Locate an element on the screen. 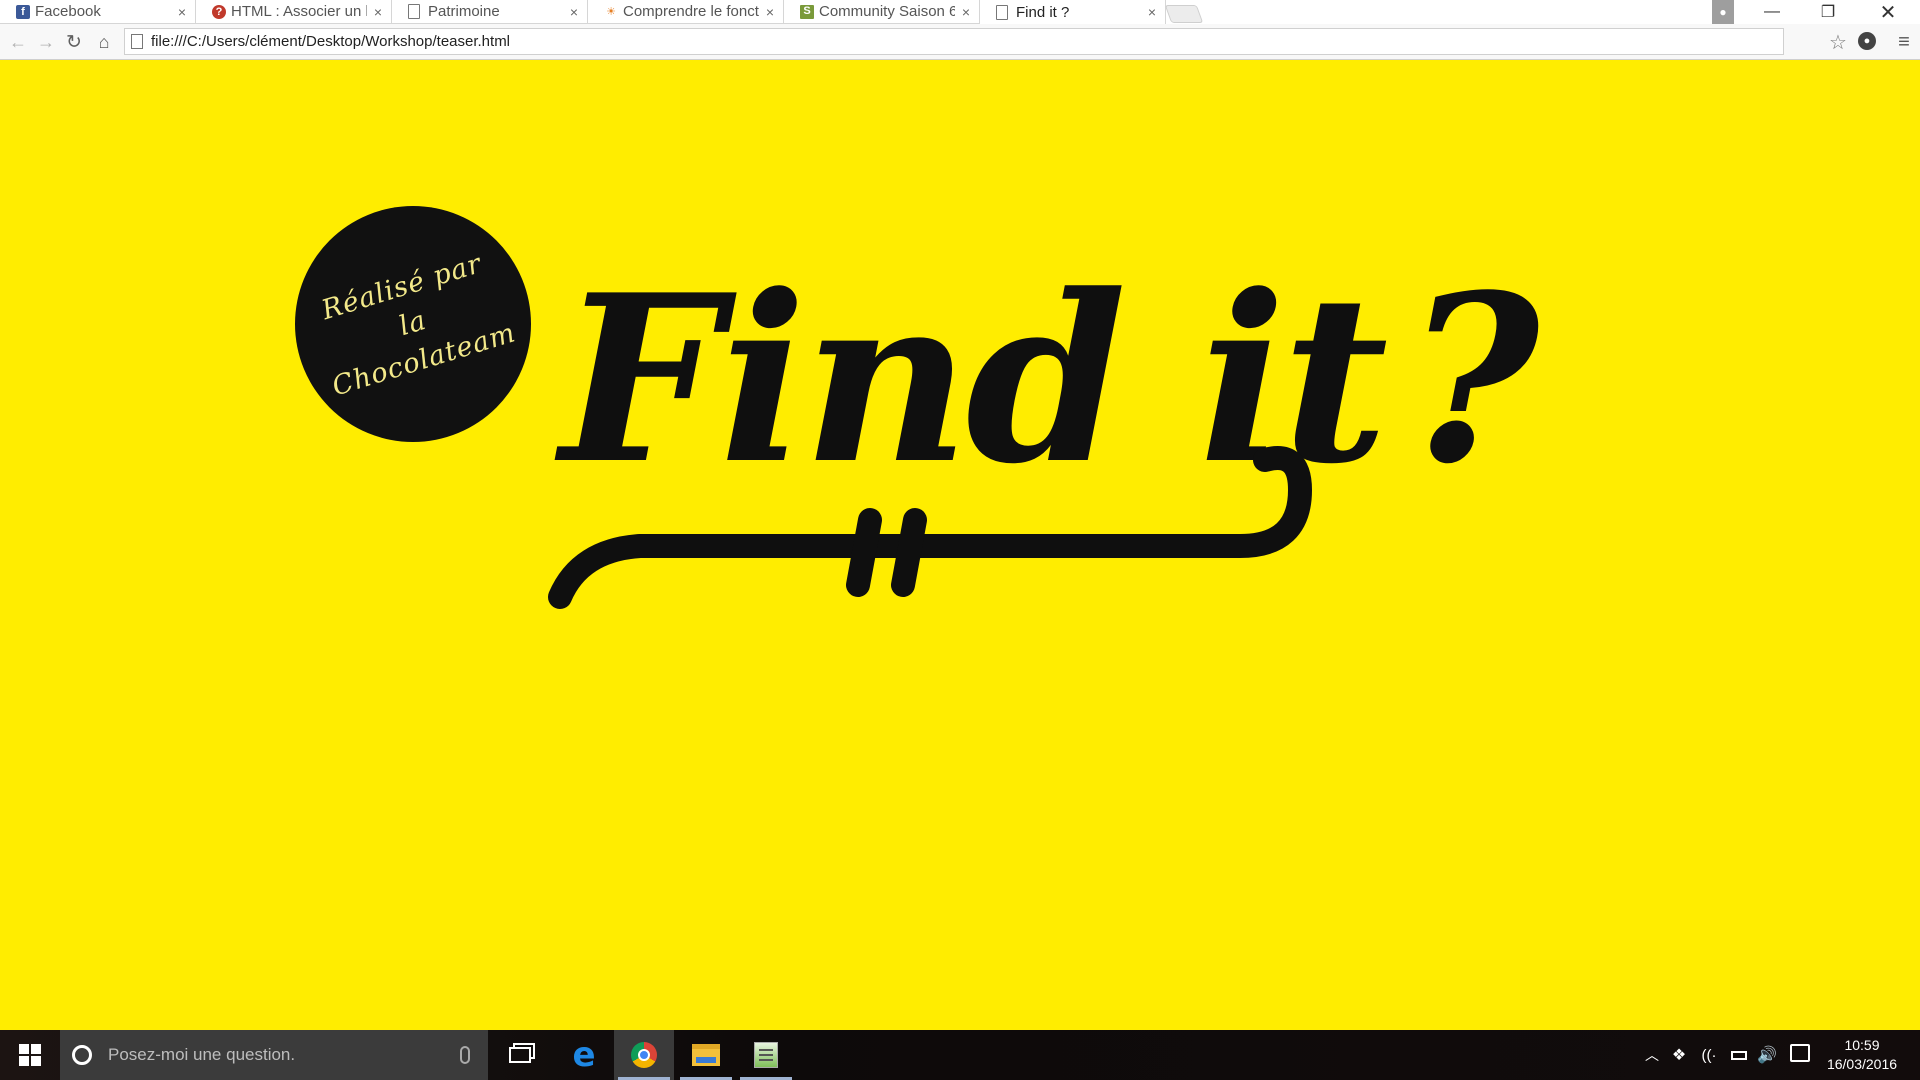  page-icon is located at coordinates (137, 41).